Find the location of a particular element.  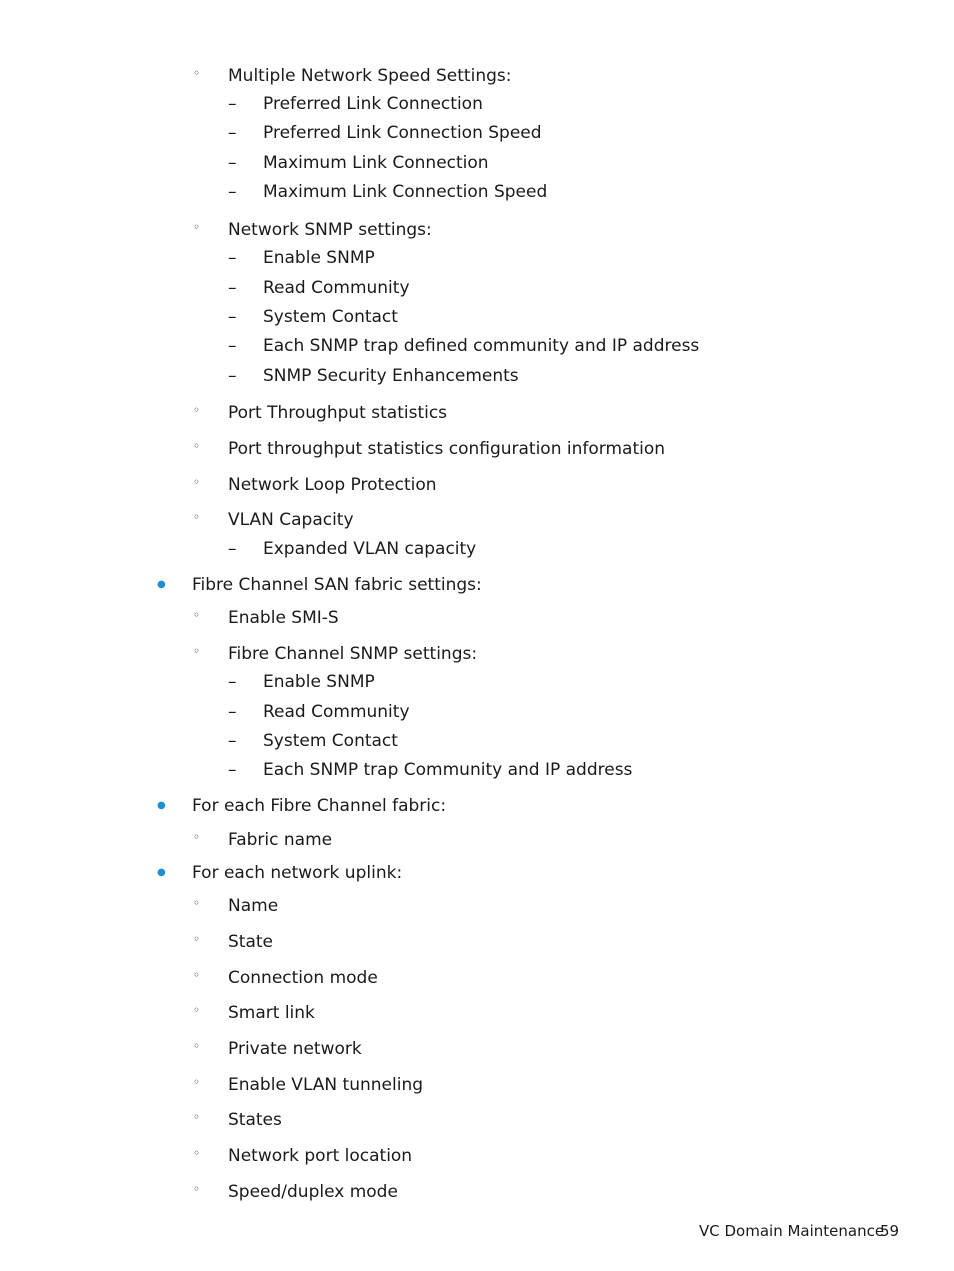

list-item-text: Enable SMI-S is located at coordinates (283, 618).